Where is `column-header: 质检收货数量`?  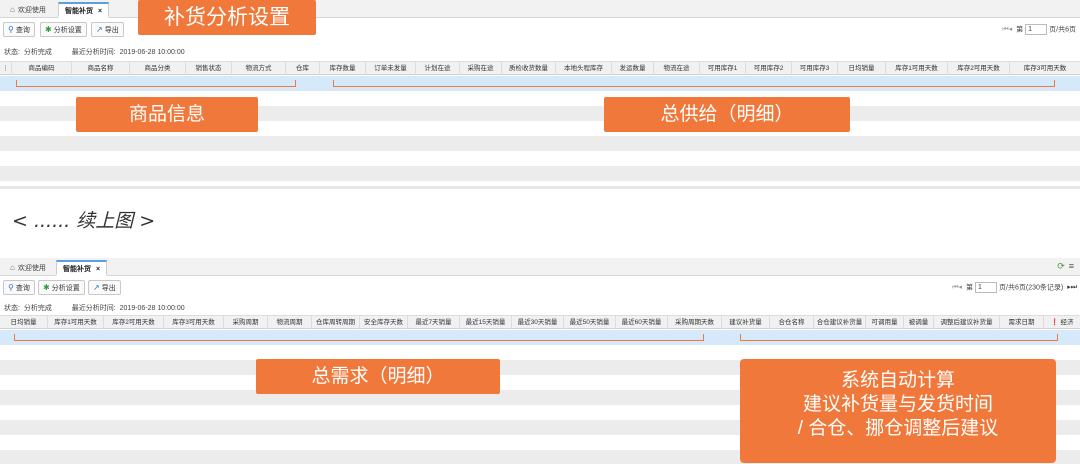 column-header: 质检收货数量 is located at coordinates (529, 68).